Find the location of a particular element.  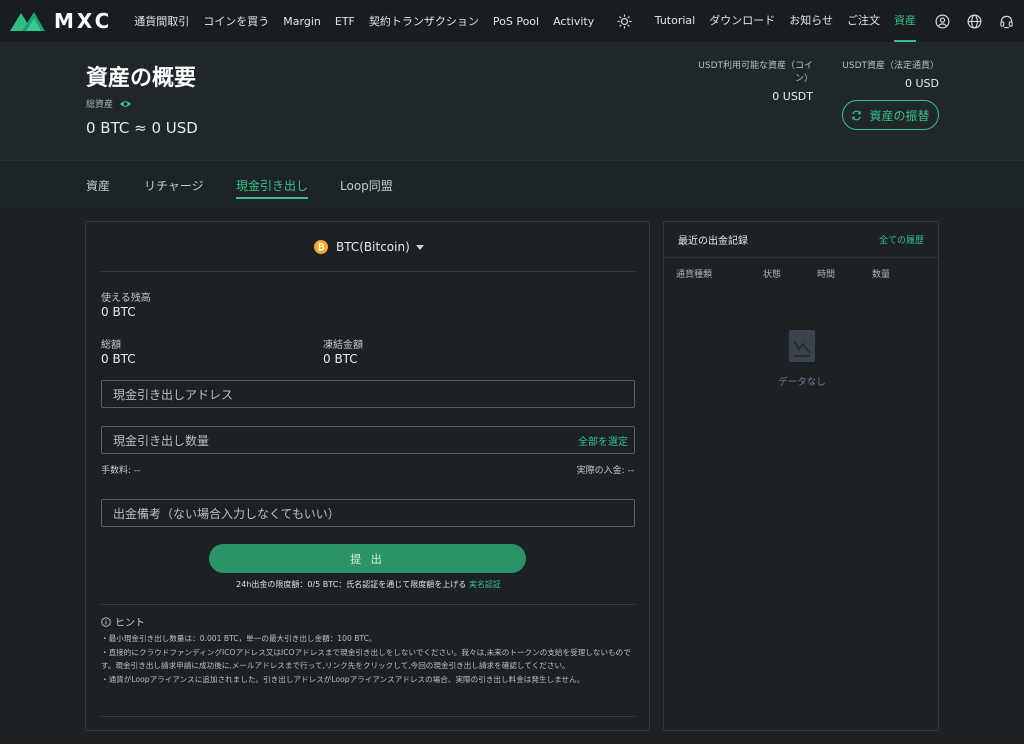

nav-buy-crypto: コインを買う is located at coordinates (236, 21).